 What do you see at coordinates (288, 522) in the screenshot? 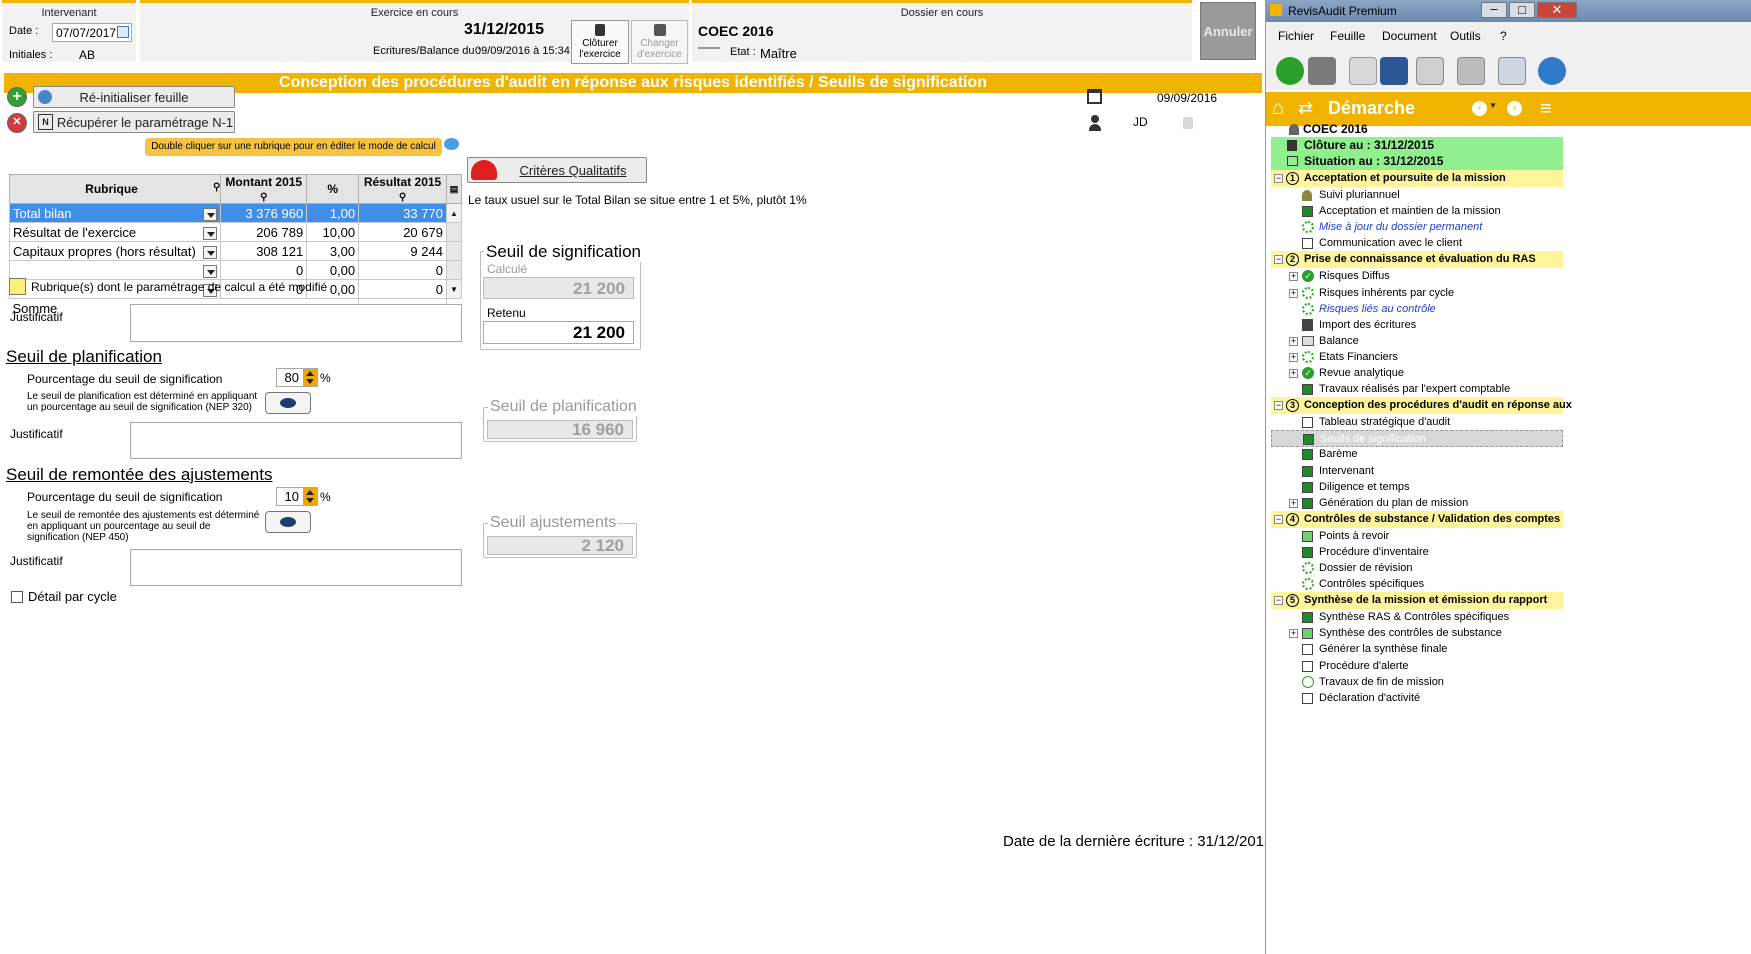
I see `remontee-view-button` at bounding box center [288, 522].